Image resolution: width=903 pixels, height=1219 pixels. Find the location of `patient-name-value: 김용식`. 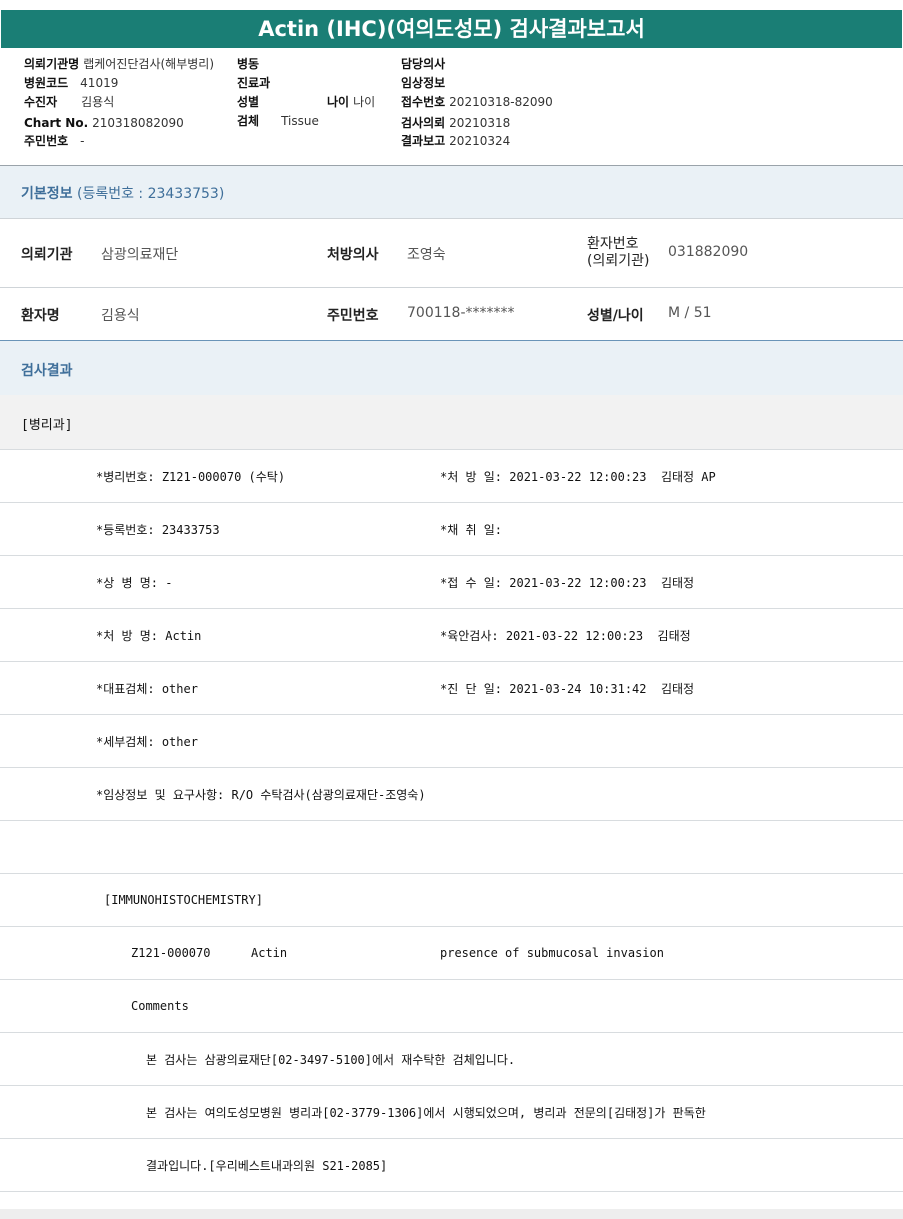

patient-name-value: 김용식 is located at coordinates (120, 316).